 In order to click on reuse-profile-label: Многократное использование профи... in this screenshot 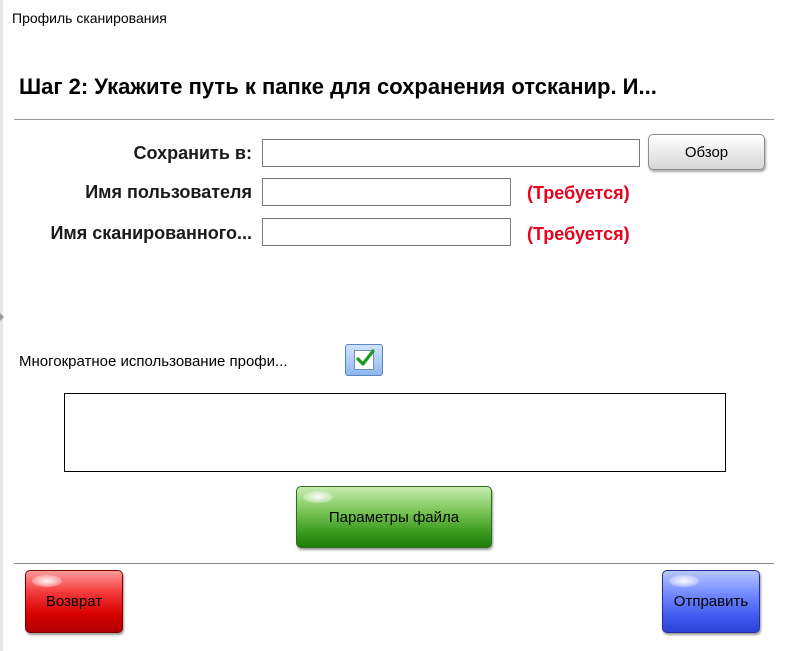, I will do `click(153, 361)`.